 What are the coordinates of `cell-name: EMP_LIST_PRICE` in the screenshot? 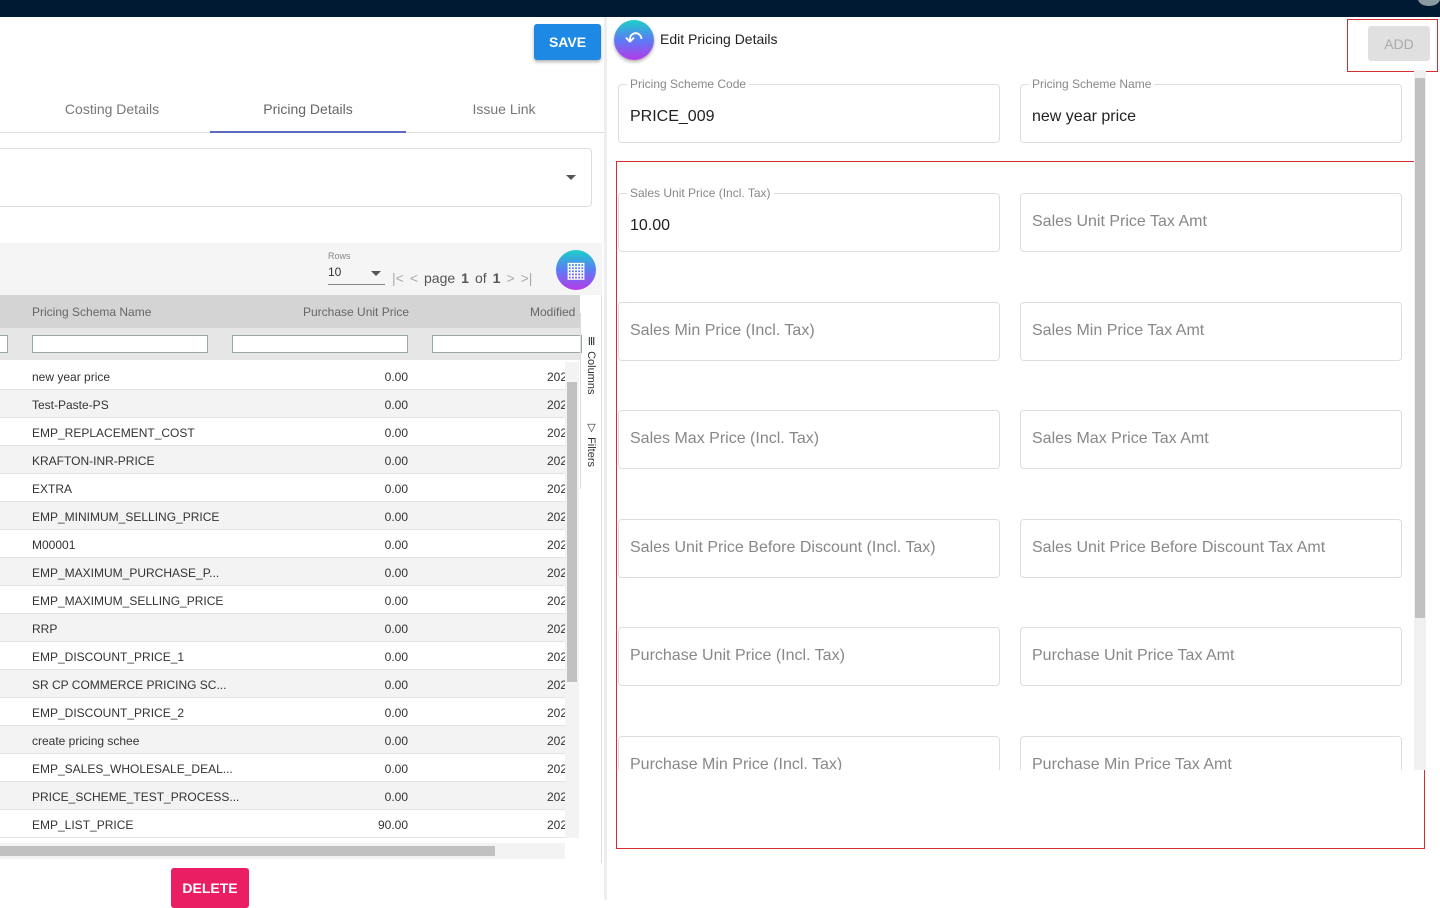 It's located at (83, 825).